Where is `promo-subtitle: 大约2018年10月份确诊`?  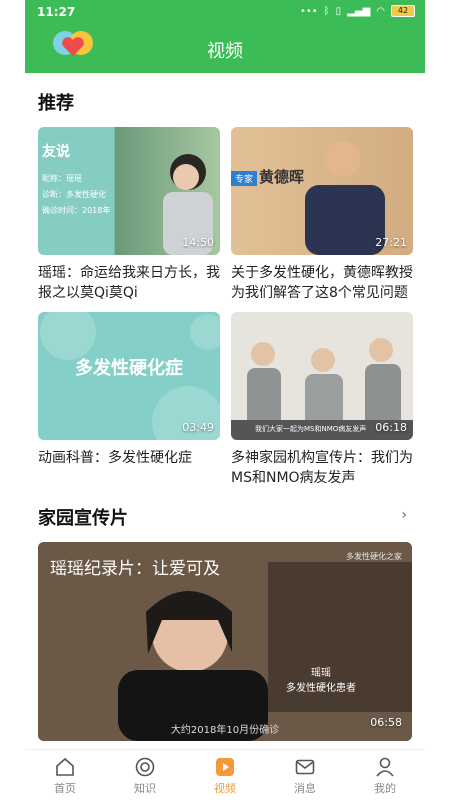
promo-subtitle: 大约2018年10月份确诊 is located at coordinates (225, 730).